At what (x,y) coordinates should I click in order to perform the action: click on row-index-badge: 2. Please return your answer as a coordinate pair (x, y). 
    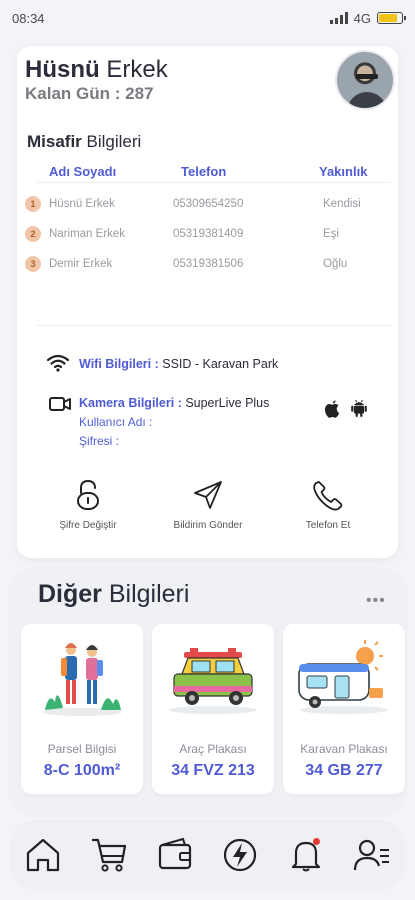
    Looking at the image, I should click on (33, 234).